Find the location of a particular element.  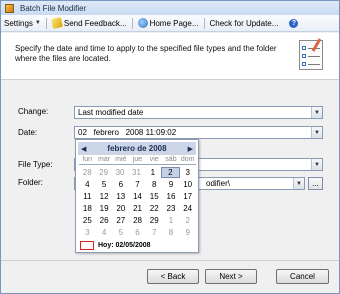

calendar-week: 3 4 5 6 7 8 9 is located at coordinates (137, 232).